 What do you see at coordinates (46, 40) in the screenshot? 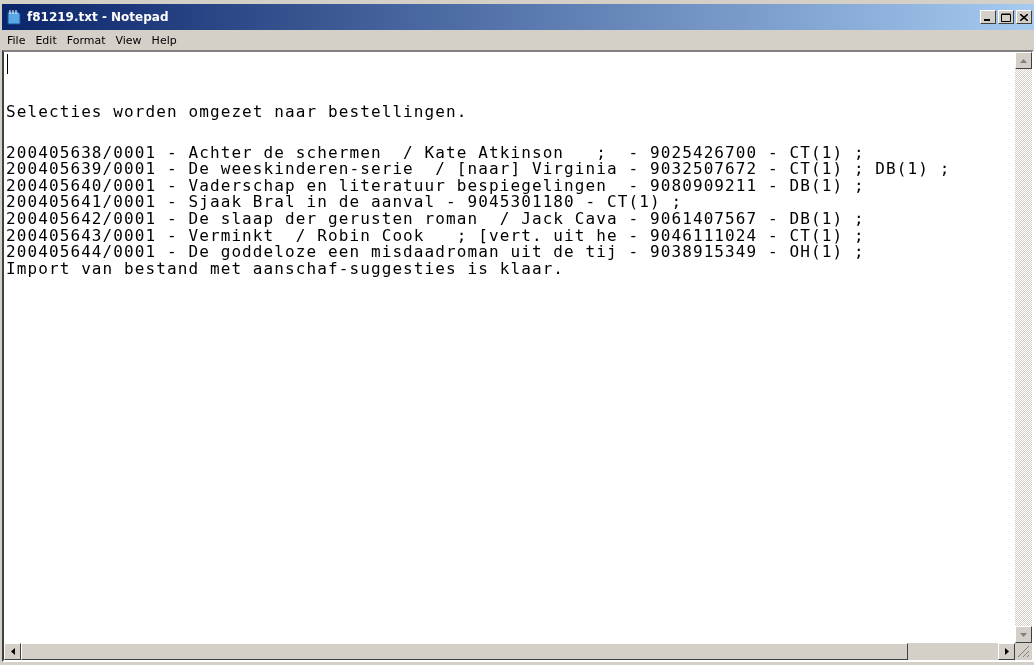
I see `menu-item: Edit` at bounding box center [46, 40].